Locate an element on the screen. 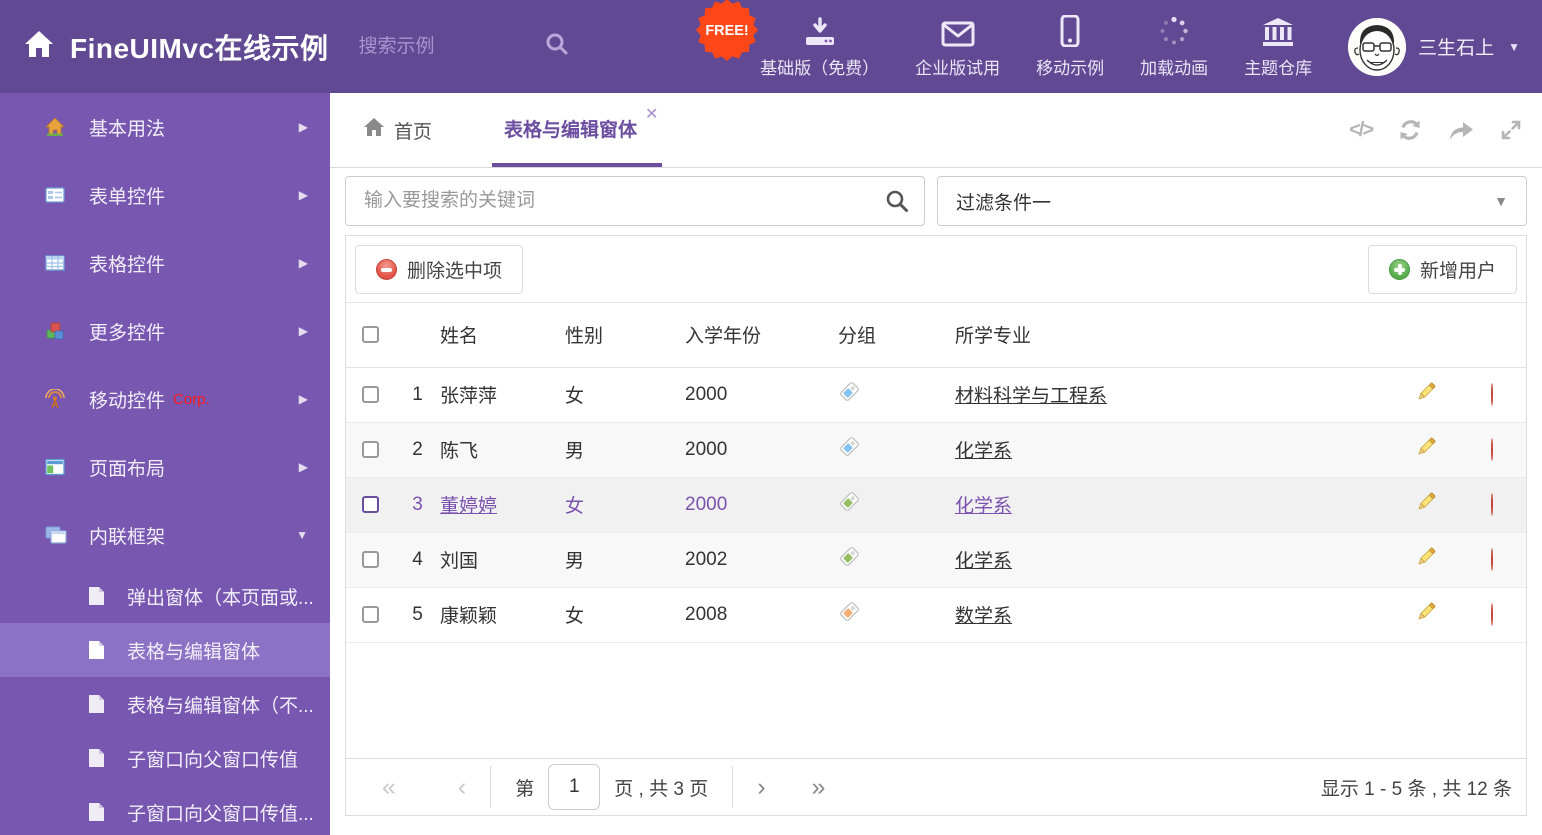 The width and height of the screenshot is (1542, 835). username: 三生石上 is located at coordinates (1456, 48).